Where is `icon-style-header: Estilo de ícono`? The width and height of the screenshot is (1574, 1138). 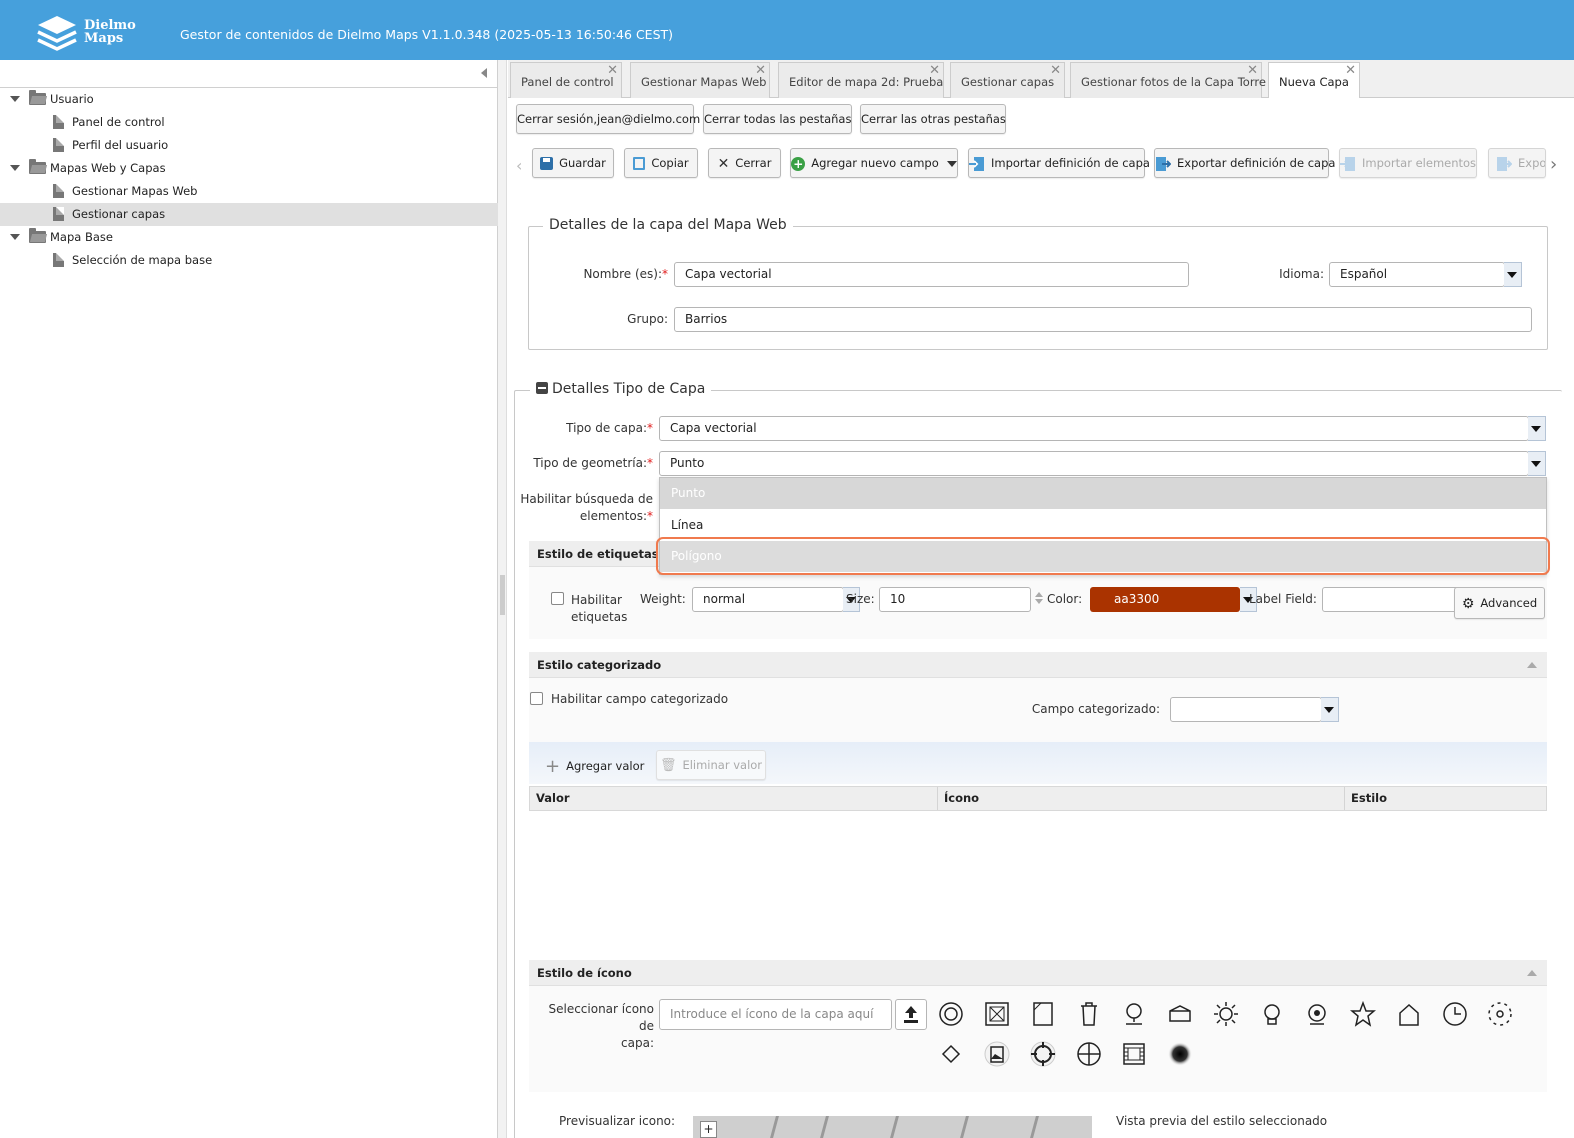 icon-style-header: Estilo de ícono is located at coordinates (1038, 973).